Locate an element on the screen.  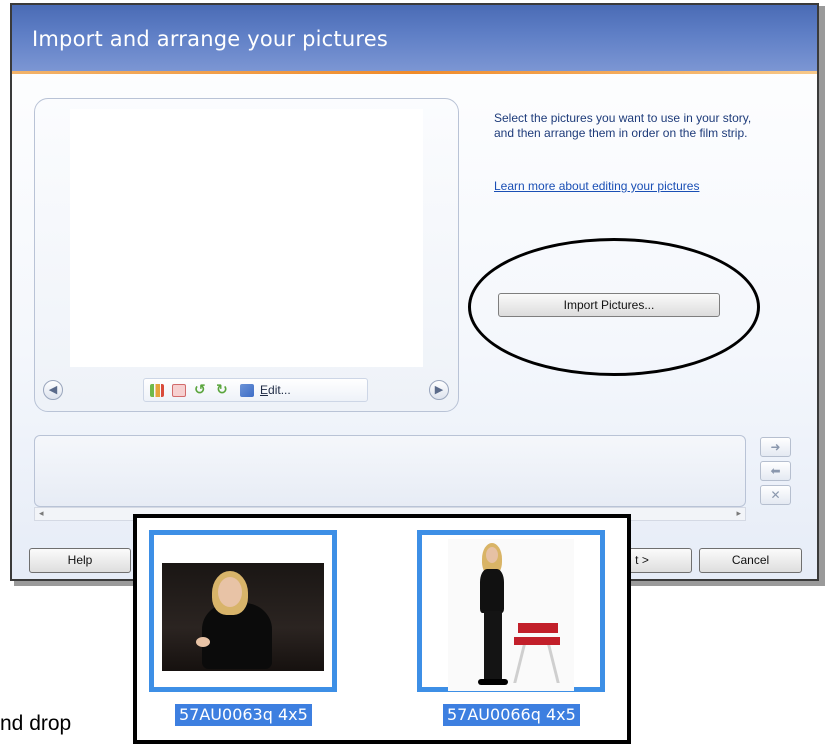
move-left-icon: ⬅ is located at coordinates (775, 471).